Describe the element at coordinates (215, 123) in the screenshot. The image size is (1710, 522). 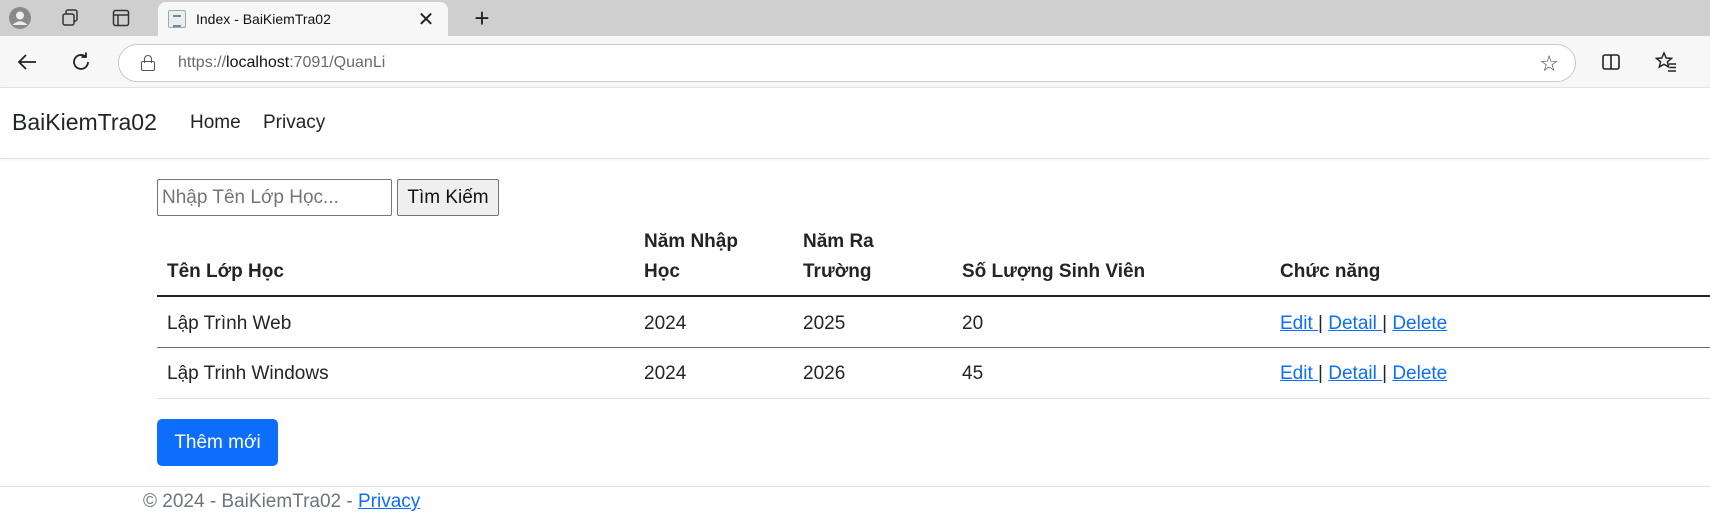
I see `nav-link-home: Home` at that location.